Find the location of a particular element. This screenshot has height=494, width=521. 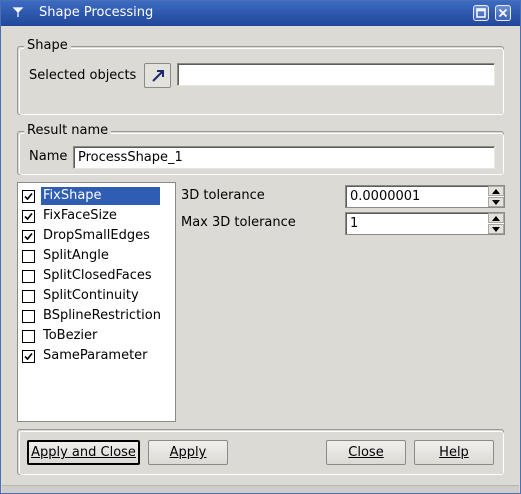

help-button: Help is located at coordinates (454, 452).